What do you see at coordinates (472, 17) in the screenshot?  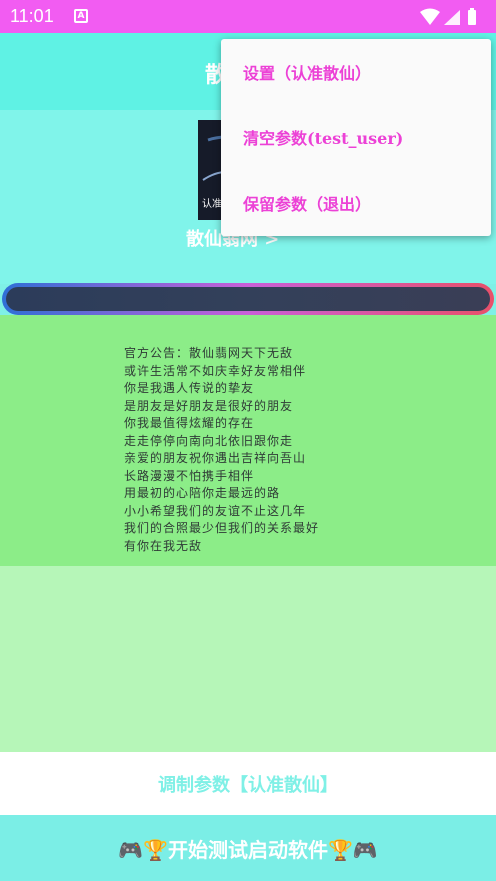 I see `battery-icon` at bounding box center [472, 17].